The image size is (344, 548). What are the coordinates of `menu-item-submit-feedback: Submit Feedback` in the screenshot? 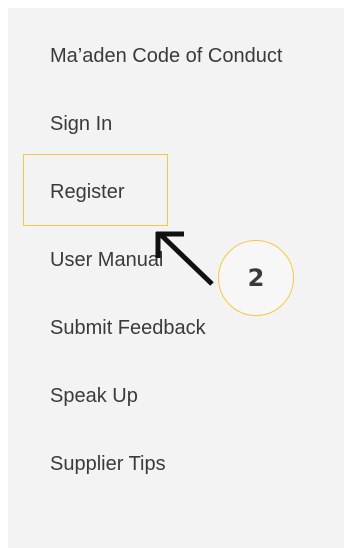 It's located at (128, 328).